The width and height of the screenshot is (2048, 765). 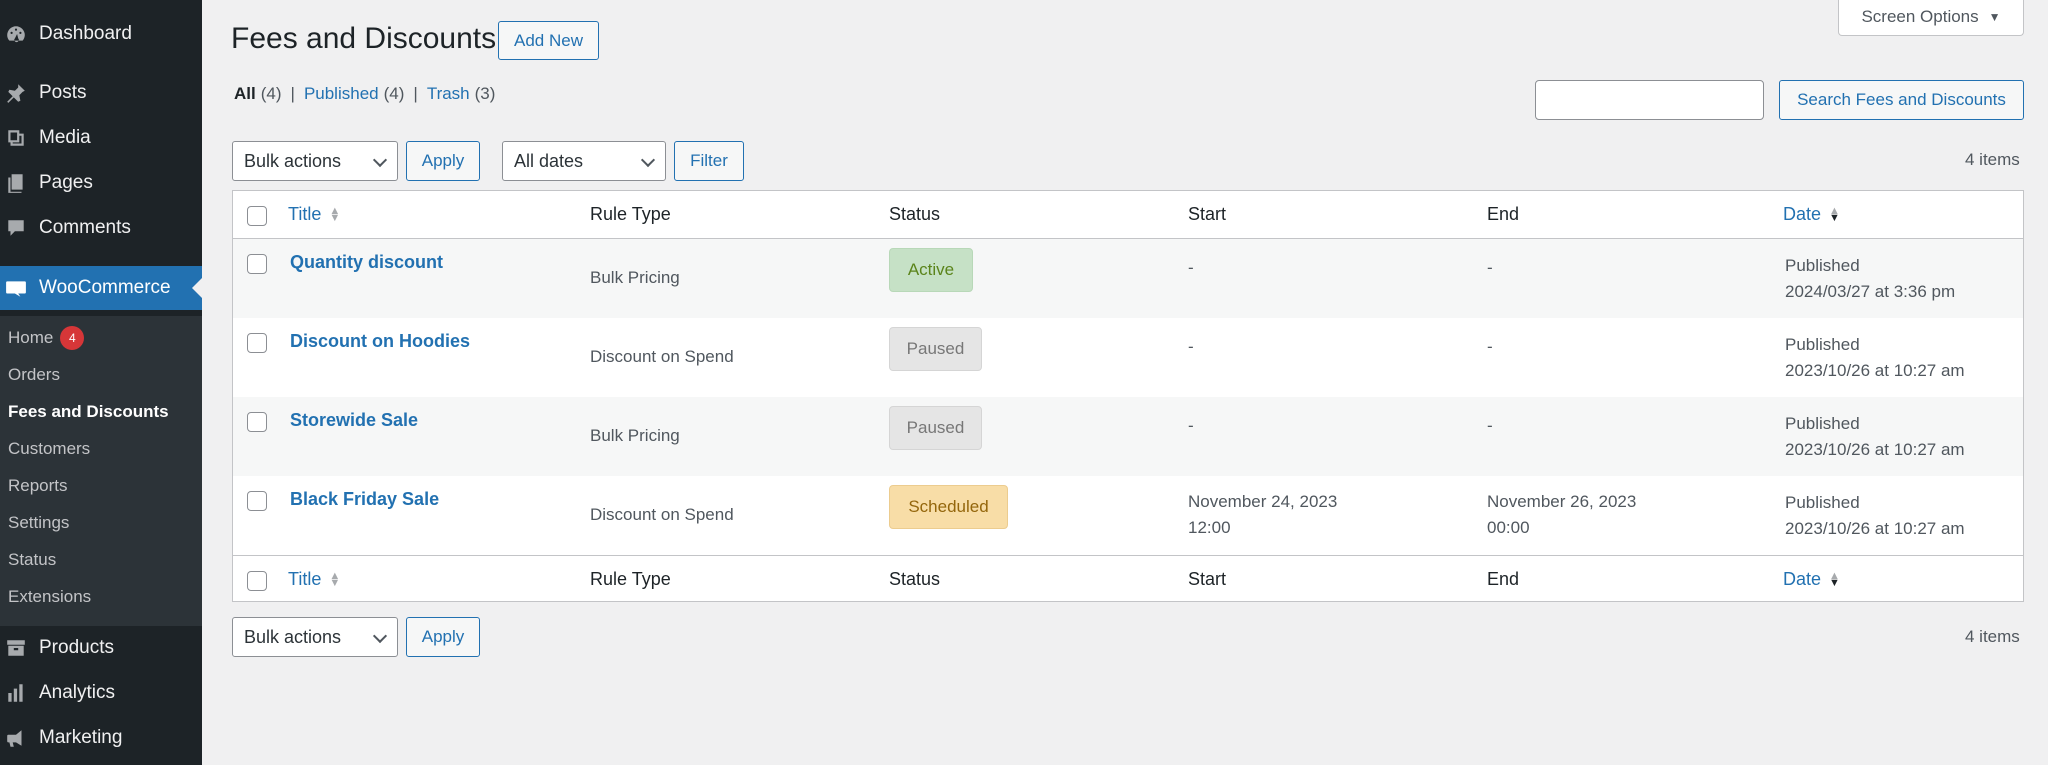 What do you see at coordinates (105, 287) in the screenshot?
I see `menu-label: WooCommerce` at bounding box center [105, 287].